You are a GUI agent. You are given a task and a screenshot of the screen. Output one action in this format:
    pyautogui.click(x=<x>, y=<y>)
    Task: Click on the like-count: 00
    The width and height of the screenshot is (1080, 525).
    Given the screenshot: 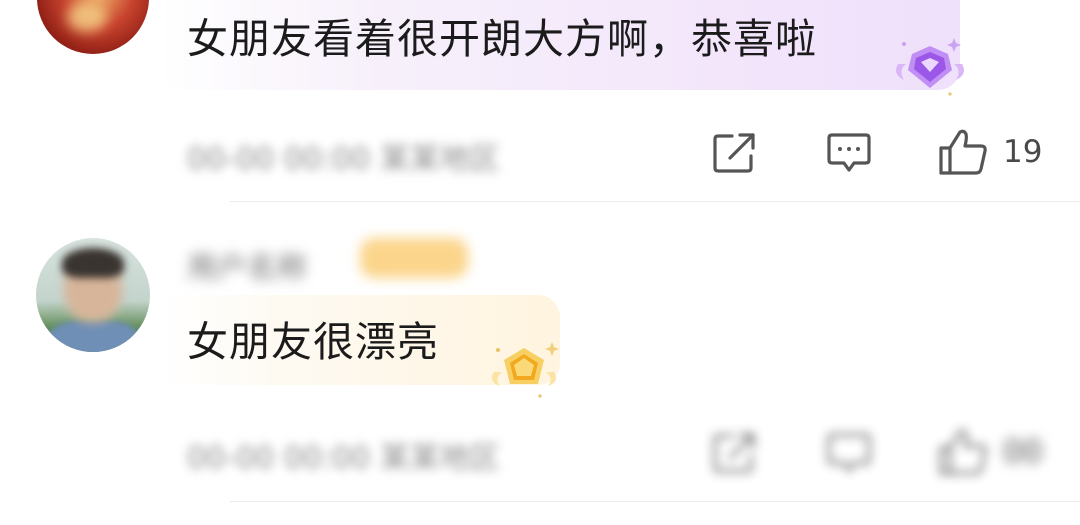 What is the action you would take?
    pyautogui.click(x=1023, y=452)
    